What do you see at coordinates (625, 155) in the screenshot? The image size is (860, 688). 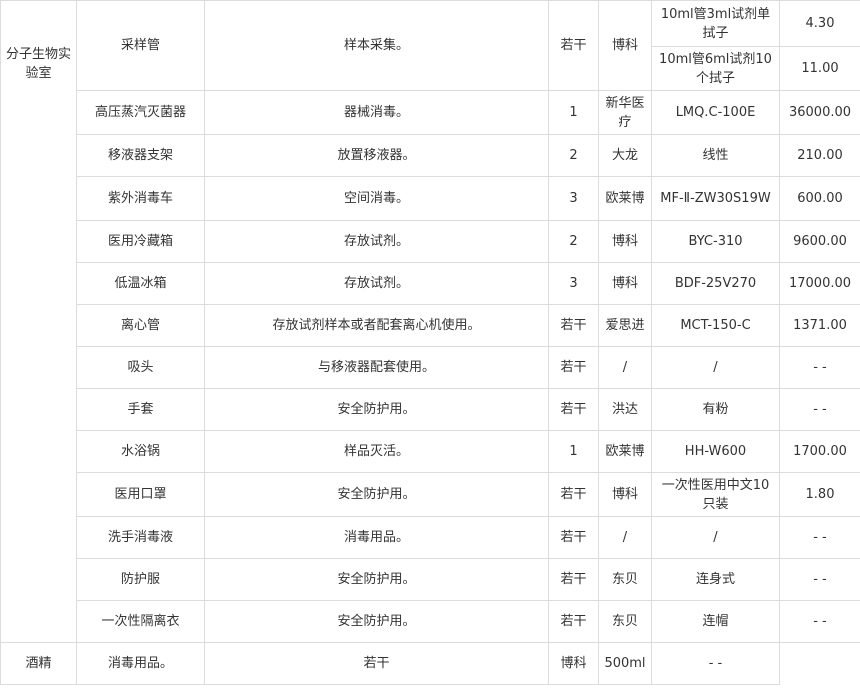 I see `item-brand: 大龙` at bounding box center [625, 155].